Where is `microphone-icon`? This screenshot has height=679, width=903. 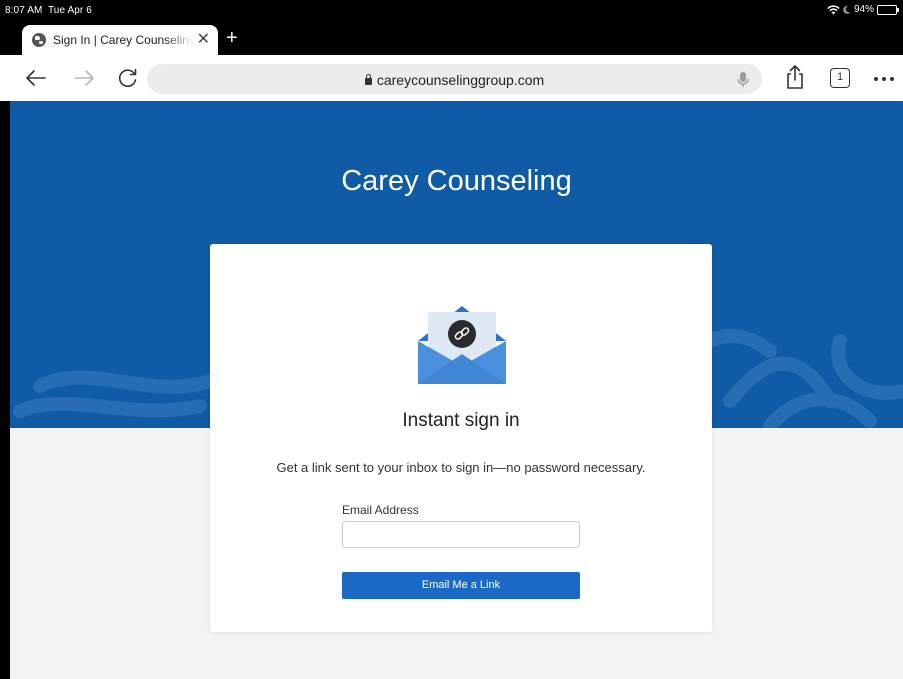 microphone-icon is located at coordinates (743, 80).